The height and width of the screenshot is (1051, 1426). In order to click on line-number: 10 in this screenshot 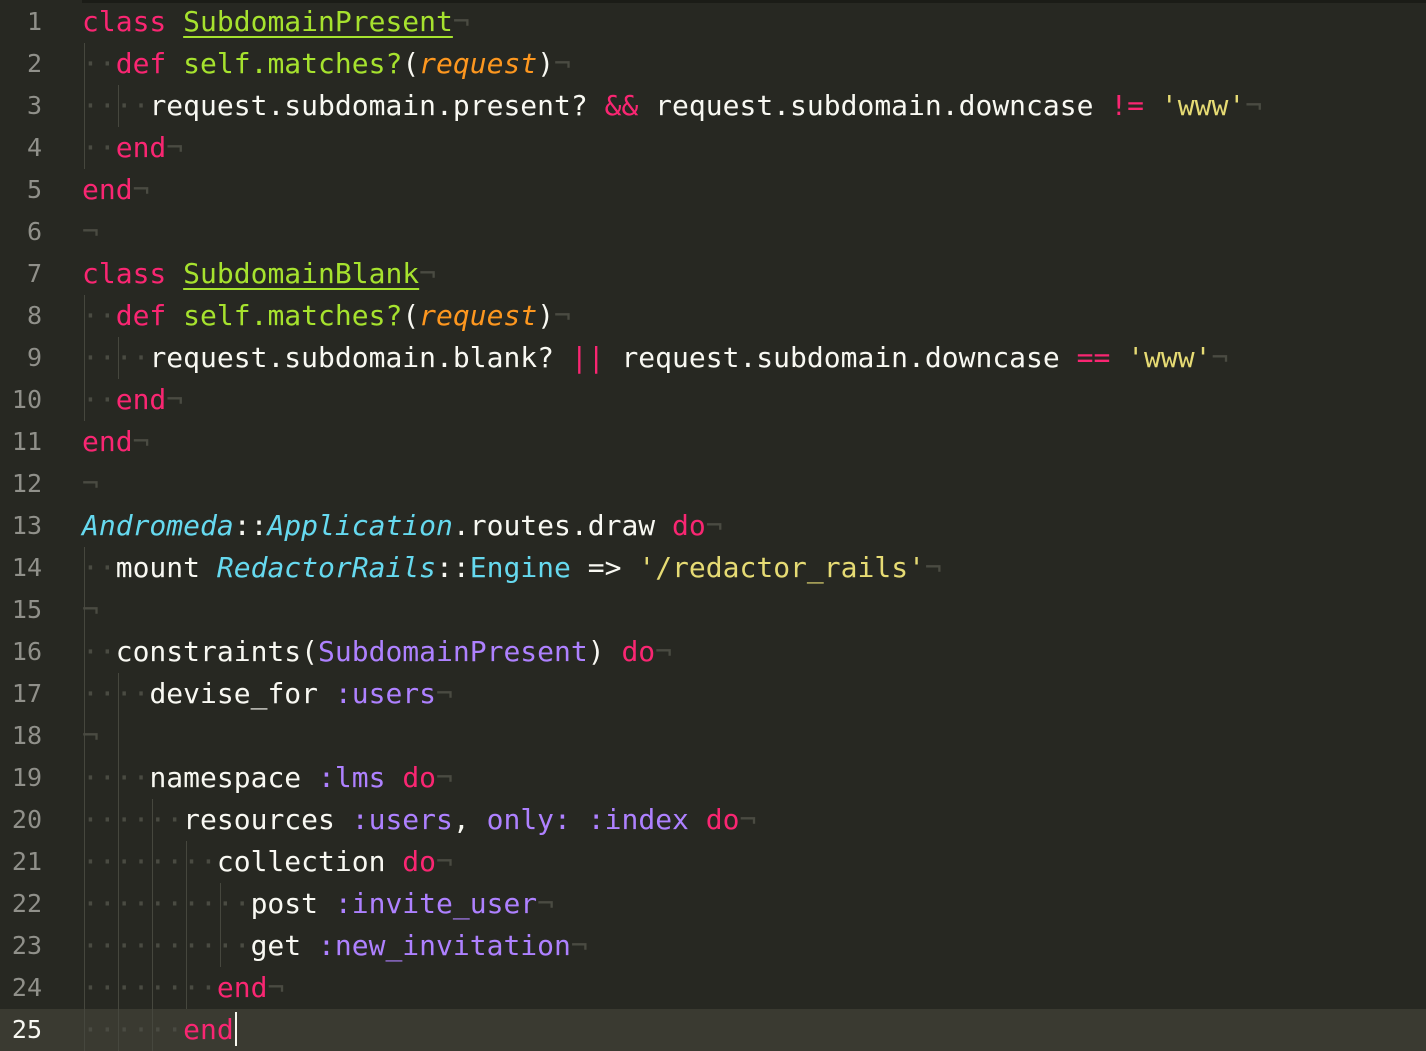, I will do `click(26, 399)`.